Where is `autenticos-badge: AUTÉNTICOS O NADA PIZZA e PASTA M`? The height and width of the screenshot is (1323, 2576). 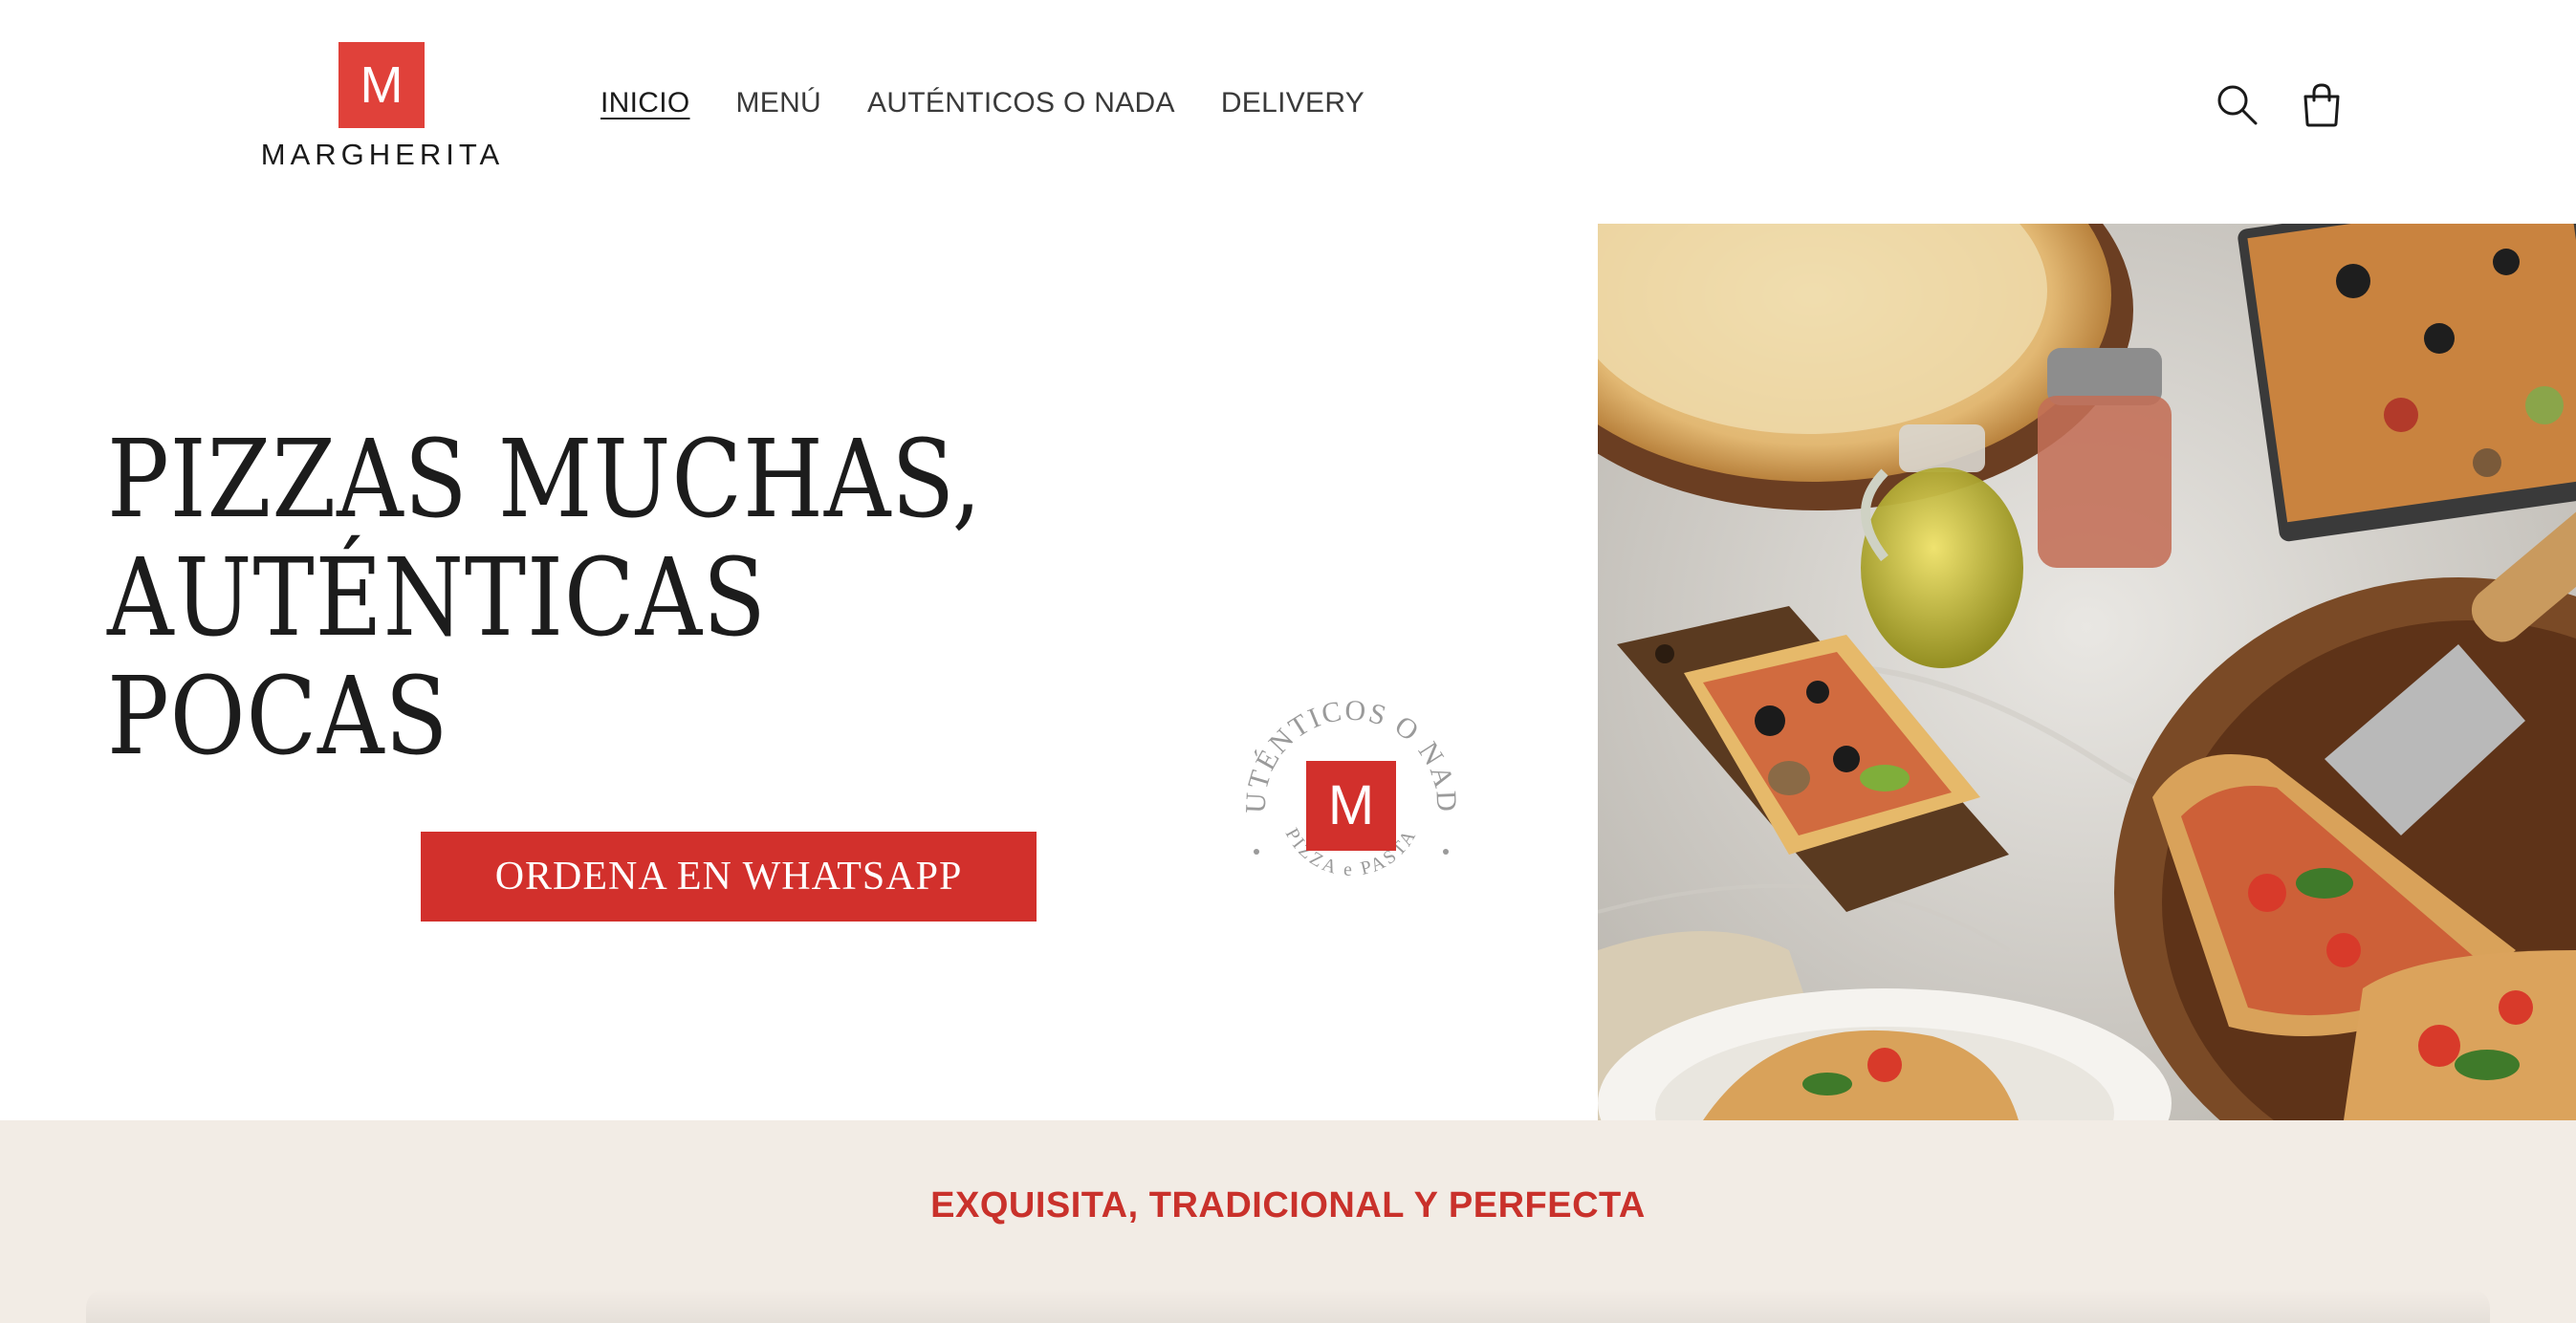 autenticos-badge: AUTÉNTICOS O NADA PIZZA e PASTA M is located at coordinates (1345, 793).